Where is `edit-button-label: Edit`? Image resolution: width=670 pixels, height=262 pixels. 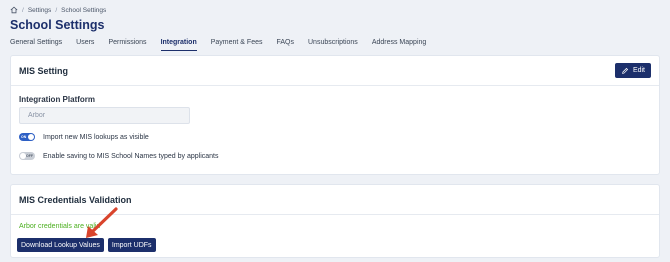
edit-button-label: Edit is located at coordinates (638, 70).